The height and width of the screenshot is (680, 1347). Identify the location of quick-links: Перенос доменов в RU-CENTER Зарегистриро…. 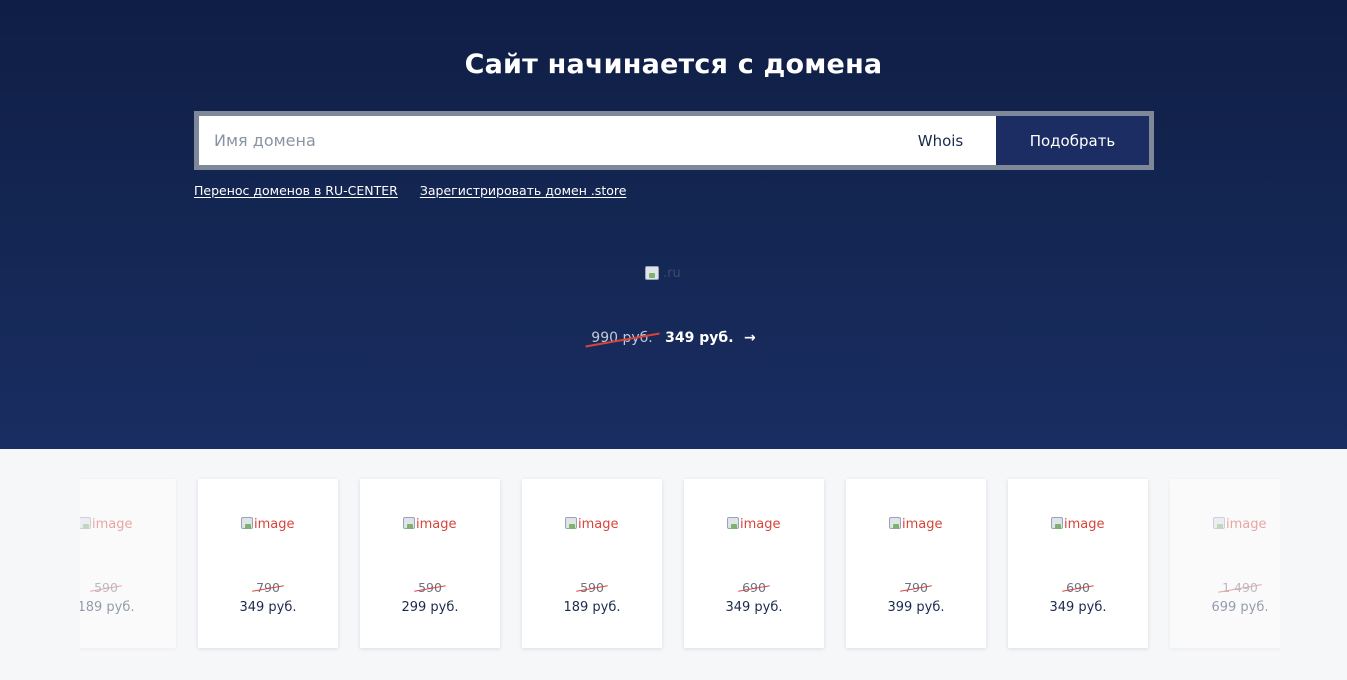
(410, 190).